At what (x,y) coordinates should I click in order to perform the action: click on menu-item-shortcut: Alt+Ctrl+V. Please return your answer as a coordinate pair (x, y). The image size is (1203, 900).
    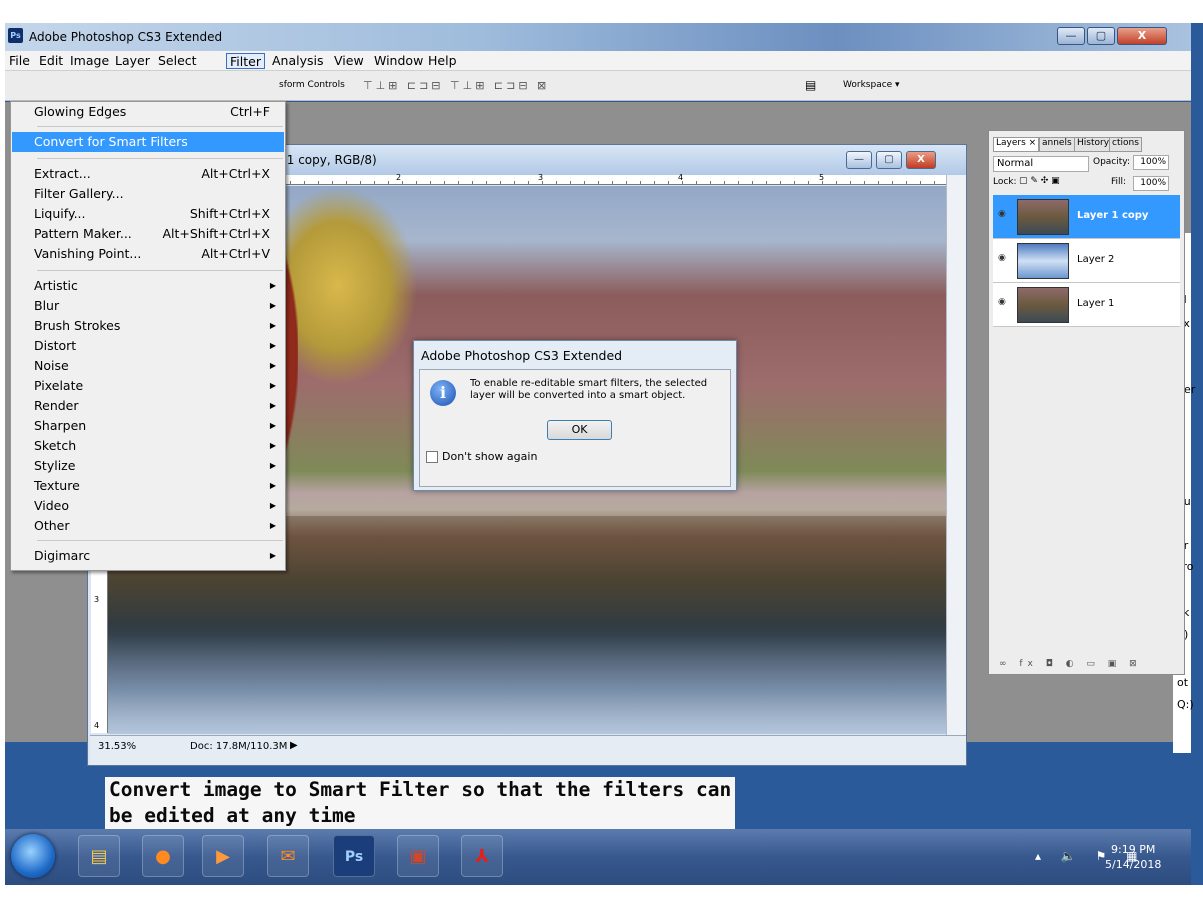
    Looking at the image, I should click on (235, 253).